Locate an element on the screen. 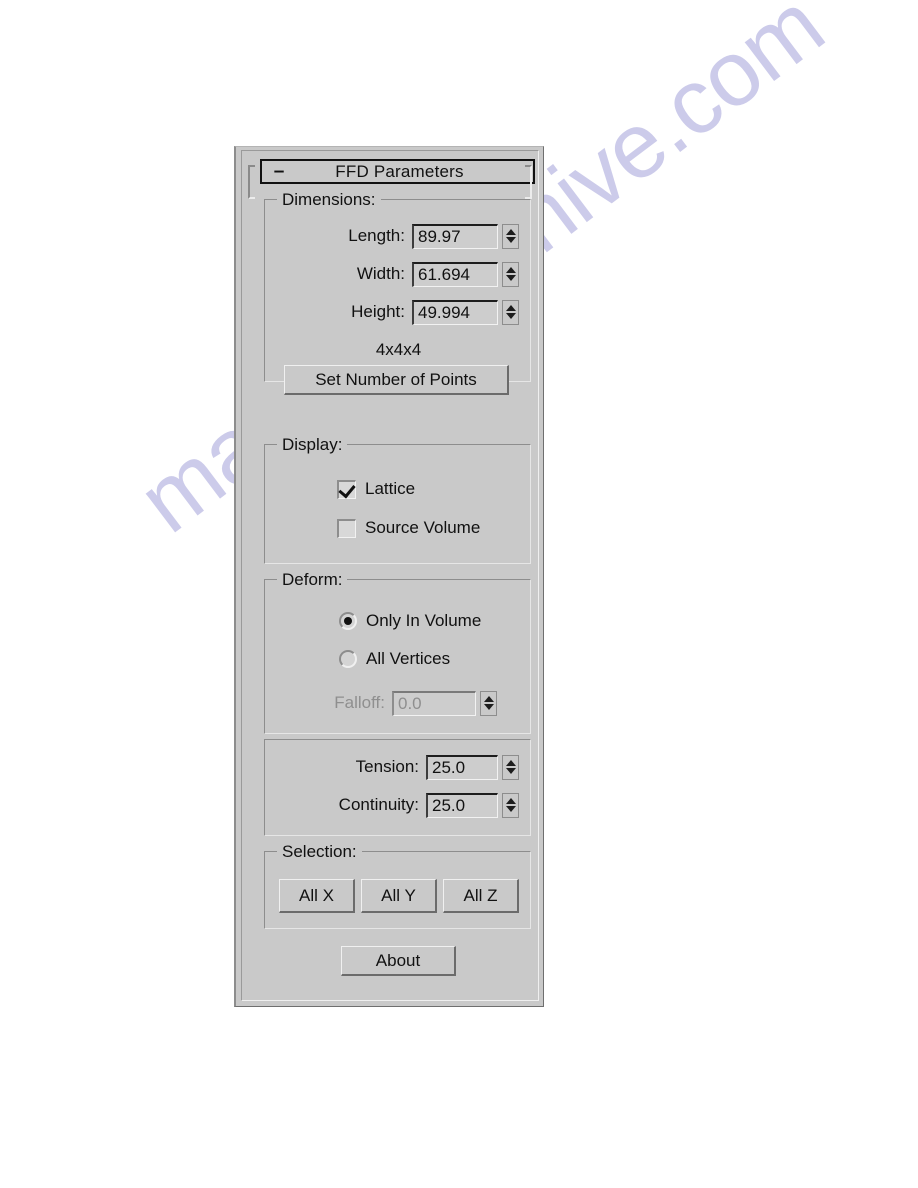 The width and height of the screenshot is (918, 1188). width-input: 61.694 is located at coordinates (455, 274).